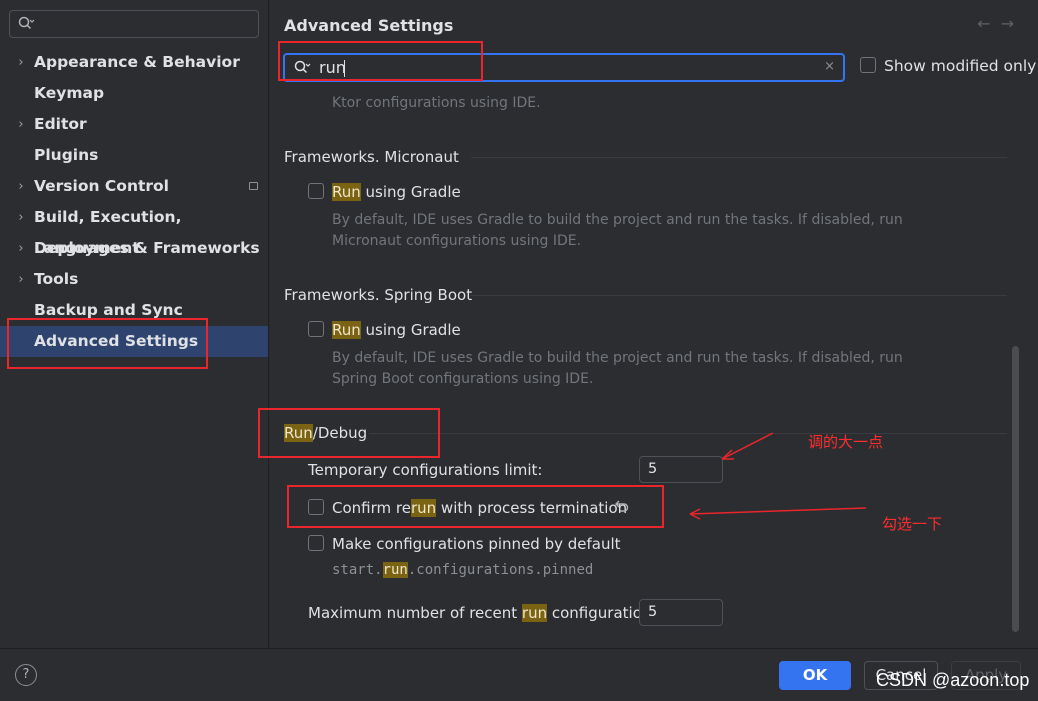 Image resolution: width=1038 pixels, height=701 pixels. What do you see at coordinates (26, 675) in the screenshot?
I see `help-button: ?` at bounding box center [26, 675].